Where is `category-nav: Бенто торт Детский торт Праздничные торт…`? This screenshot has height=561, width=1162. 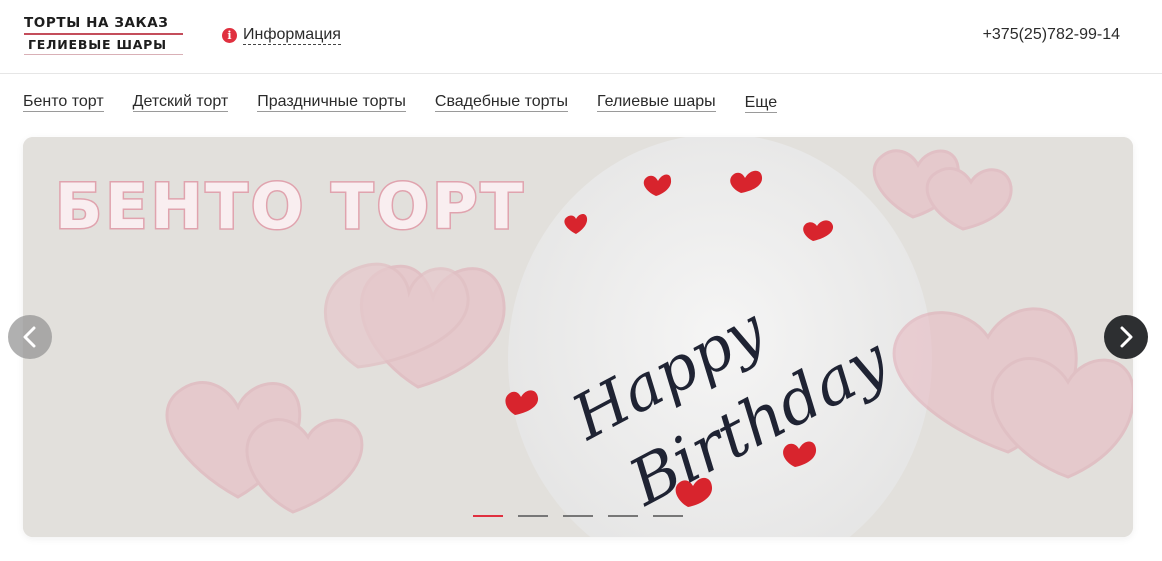
category-nav: Бенто торт Детский торт Праздничные торт… is located at coordinates (414, 102).